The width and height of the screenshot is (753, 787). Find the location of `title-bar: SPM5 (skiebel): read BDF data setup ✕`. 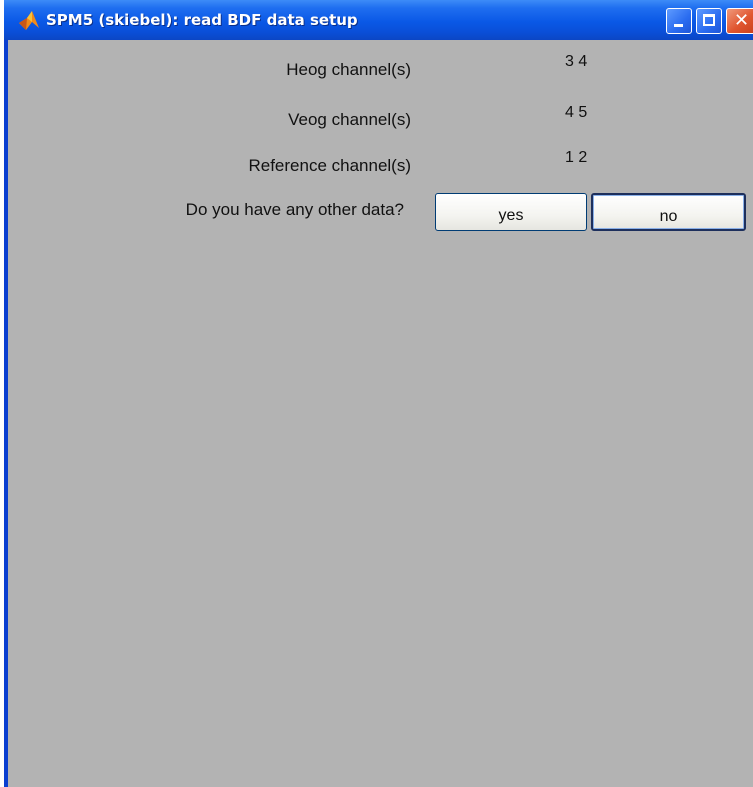

title-bar: SPM5 (skiebel): read BDF data setup ✕ is located at coordinates (378, 20).